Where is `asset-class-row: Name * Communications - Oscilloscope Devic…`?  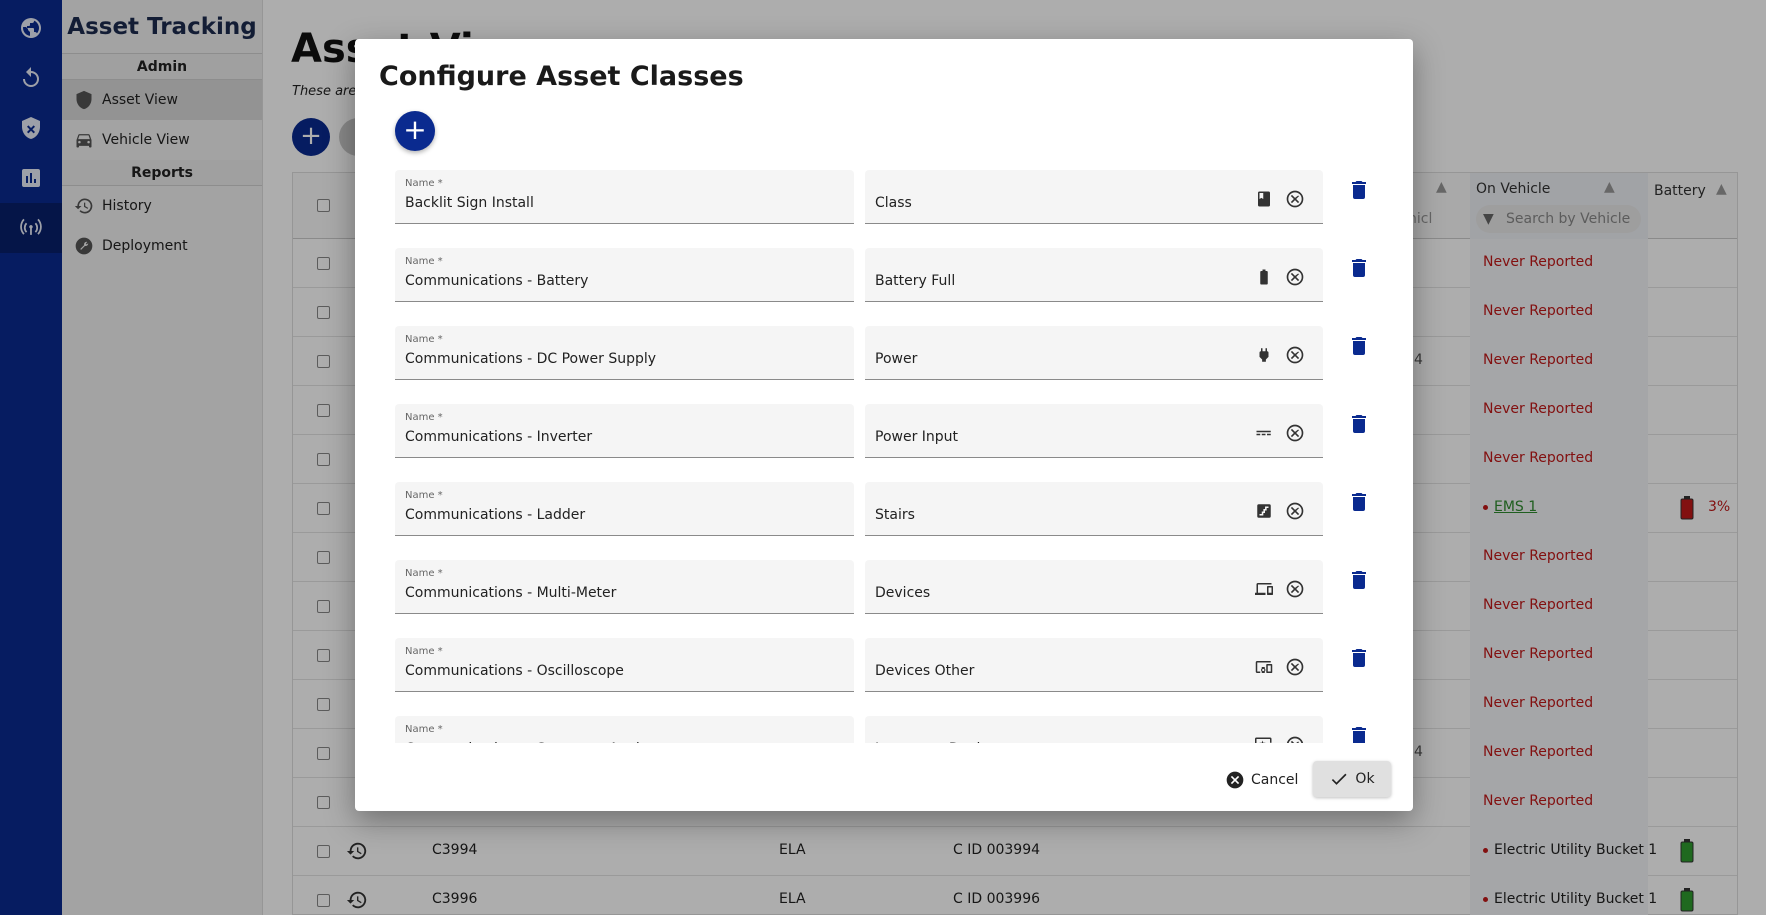 asset-class-row: Name * Communications - Oscilloscope Devic… is located at coordinates (895, 666).